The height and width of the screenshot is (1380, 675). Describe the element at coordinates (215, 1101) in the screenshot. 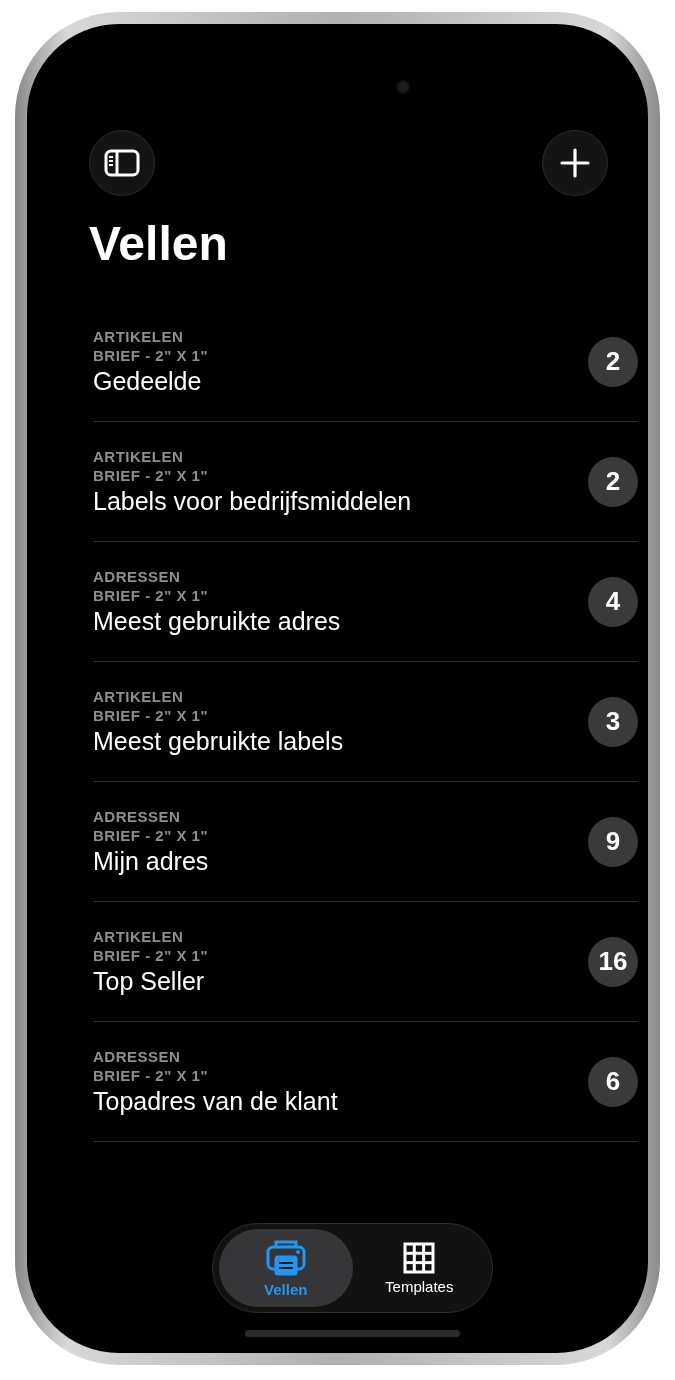

I see `sheet-name: Topadres van de klant` at that location.